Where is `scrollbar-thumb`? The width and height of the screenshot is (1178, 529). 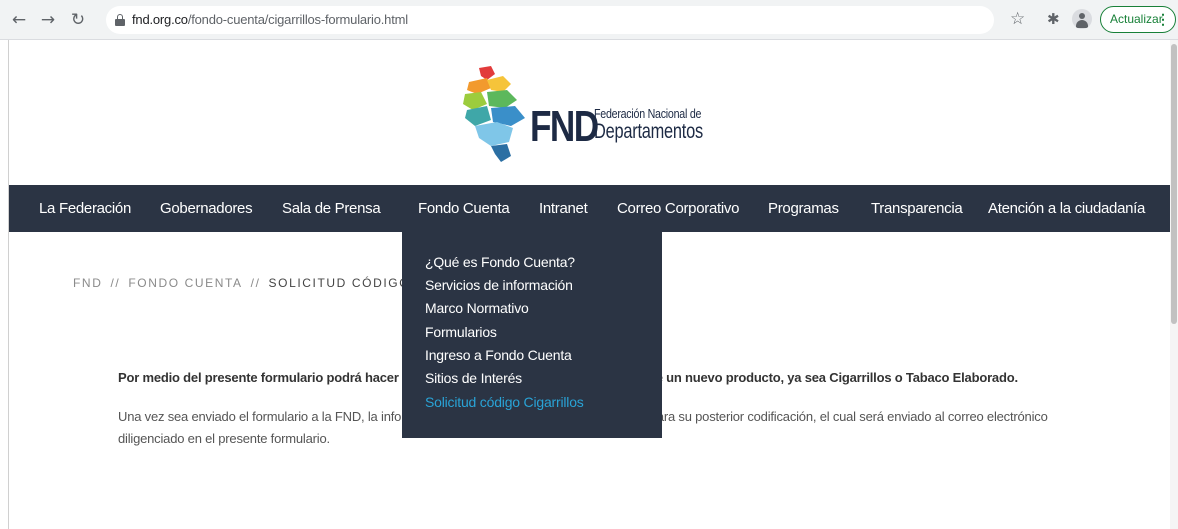
scrollbar-thumb is located at coordinates (1174, 184).